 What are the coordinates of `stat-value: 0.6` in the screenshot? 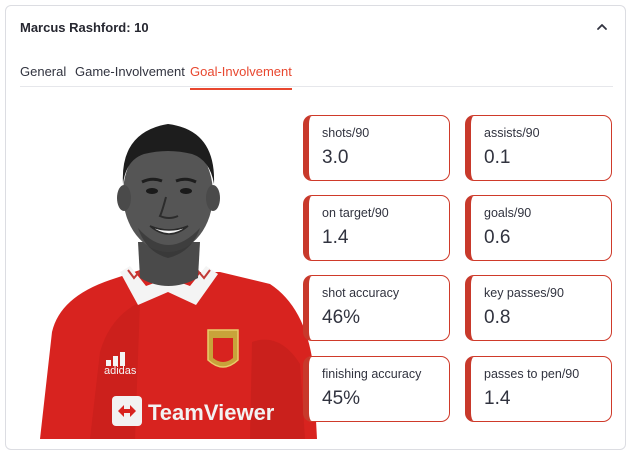 It's located at (497, 237).